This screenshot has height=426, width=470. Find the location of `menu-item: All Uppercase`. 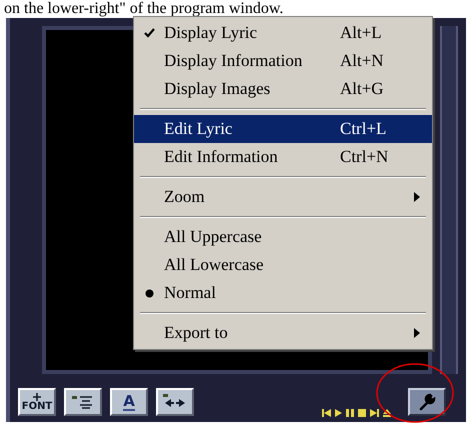

menu-item: All Uppercase is located at coordinates (283, 237).